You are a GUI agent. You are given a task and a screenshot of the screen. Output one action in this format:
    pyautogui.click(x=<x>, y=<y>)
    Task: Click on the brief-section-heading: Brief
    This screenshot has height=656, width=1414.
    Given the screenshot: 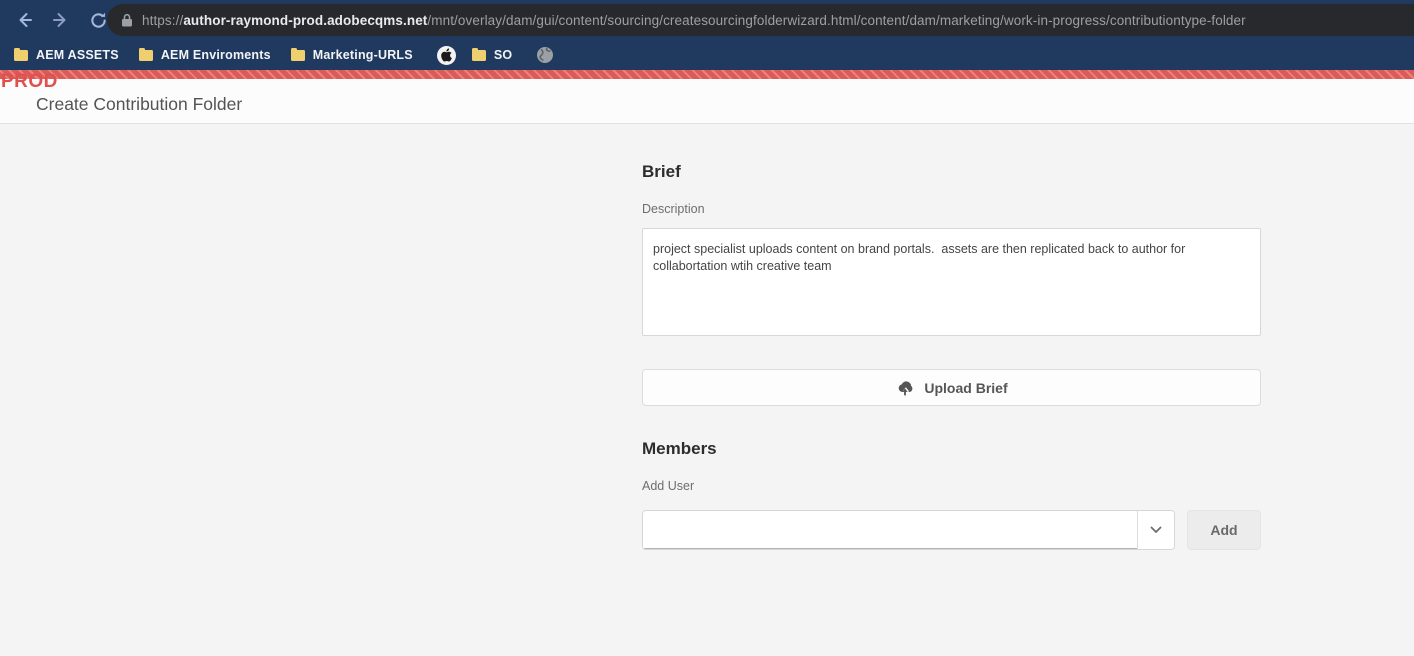 What is the action you would take?
    pyautogui.click(x=661, y=171)
    